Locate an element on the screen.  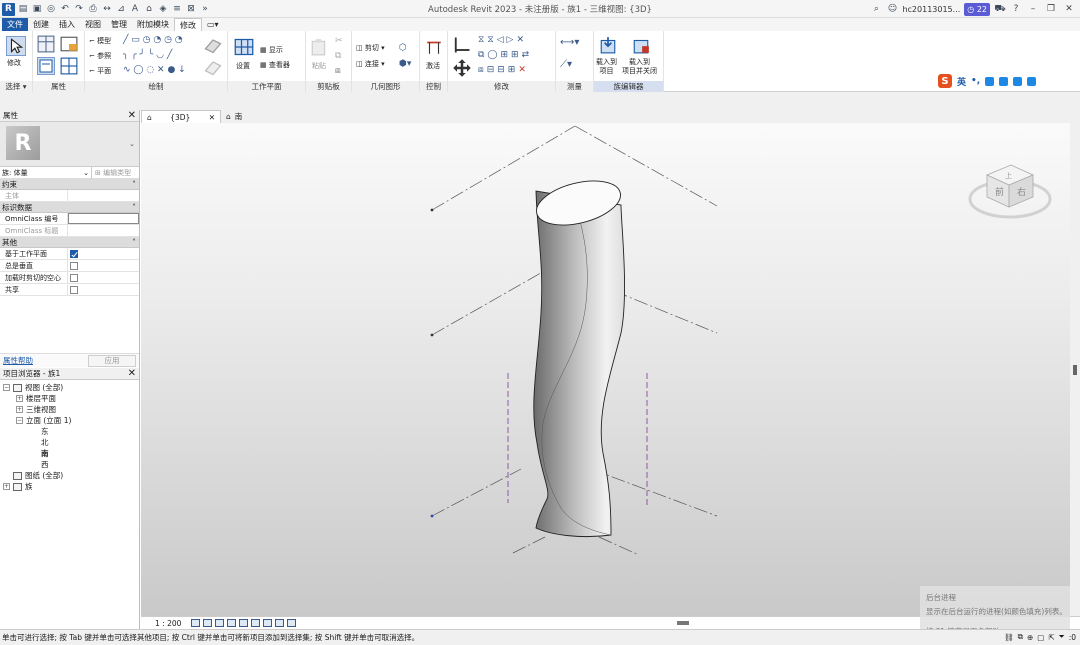
lock-view-icon is located at coordinates (255, 623).